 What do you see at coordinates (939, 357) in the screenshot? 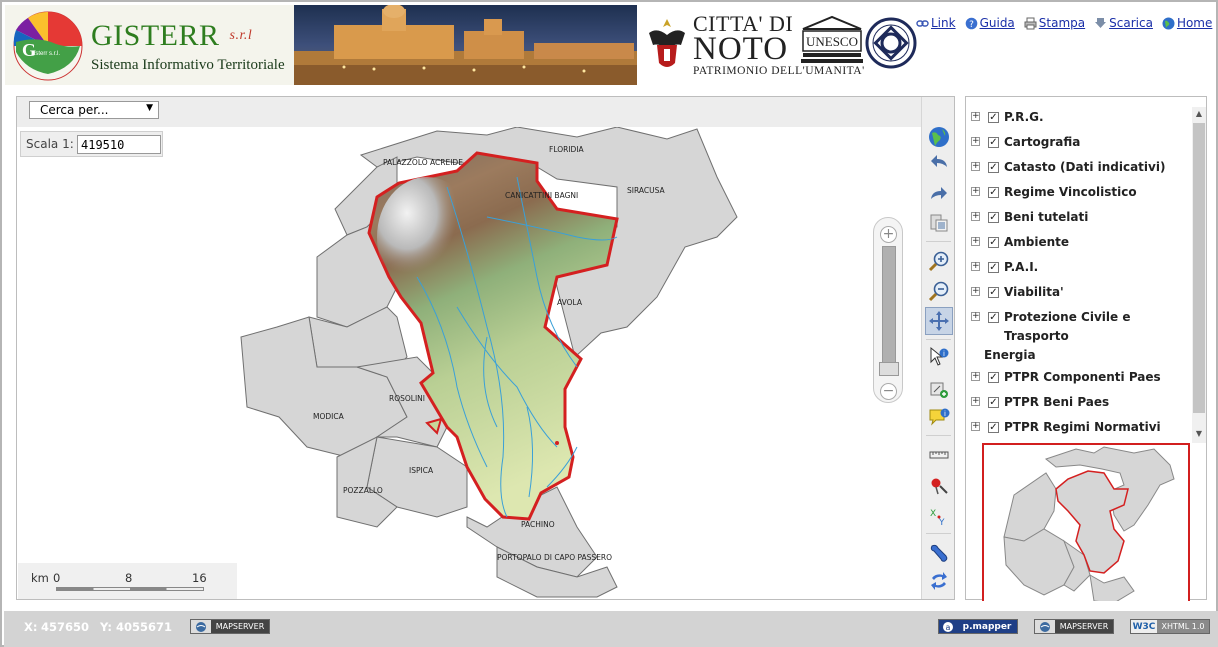
I see `identify-button: i` at bounding box center [939, 357].